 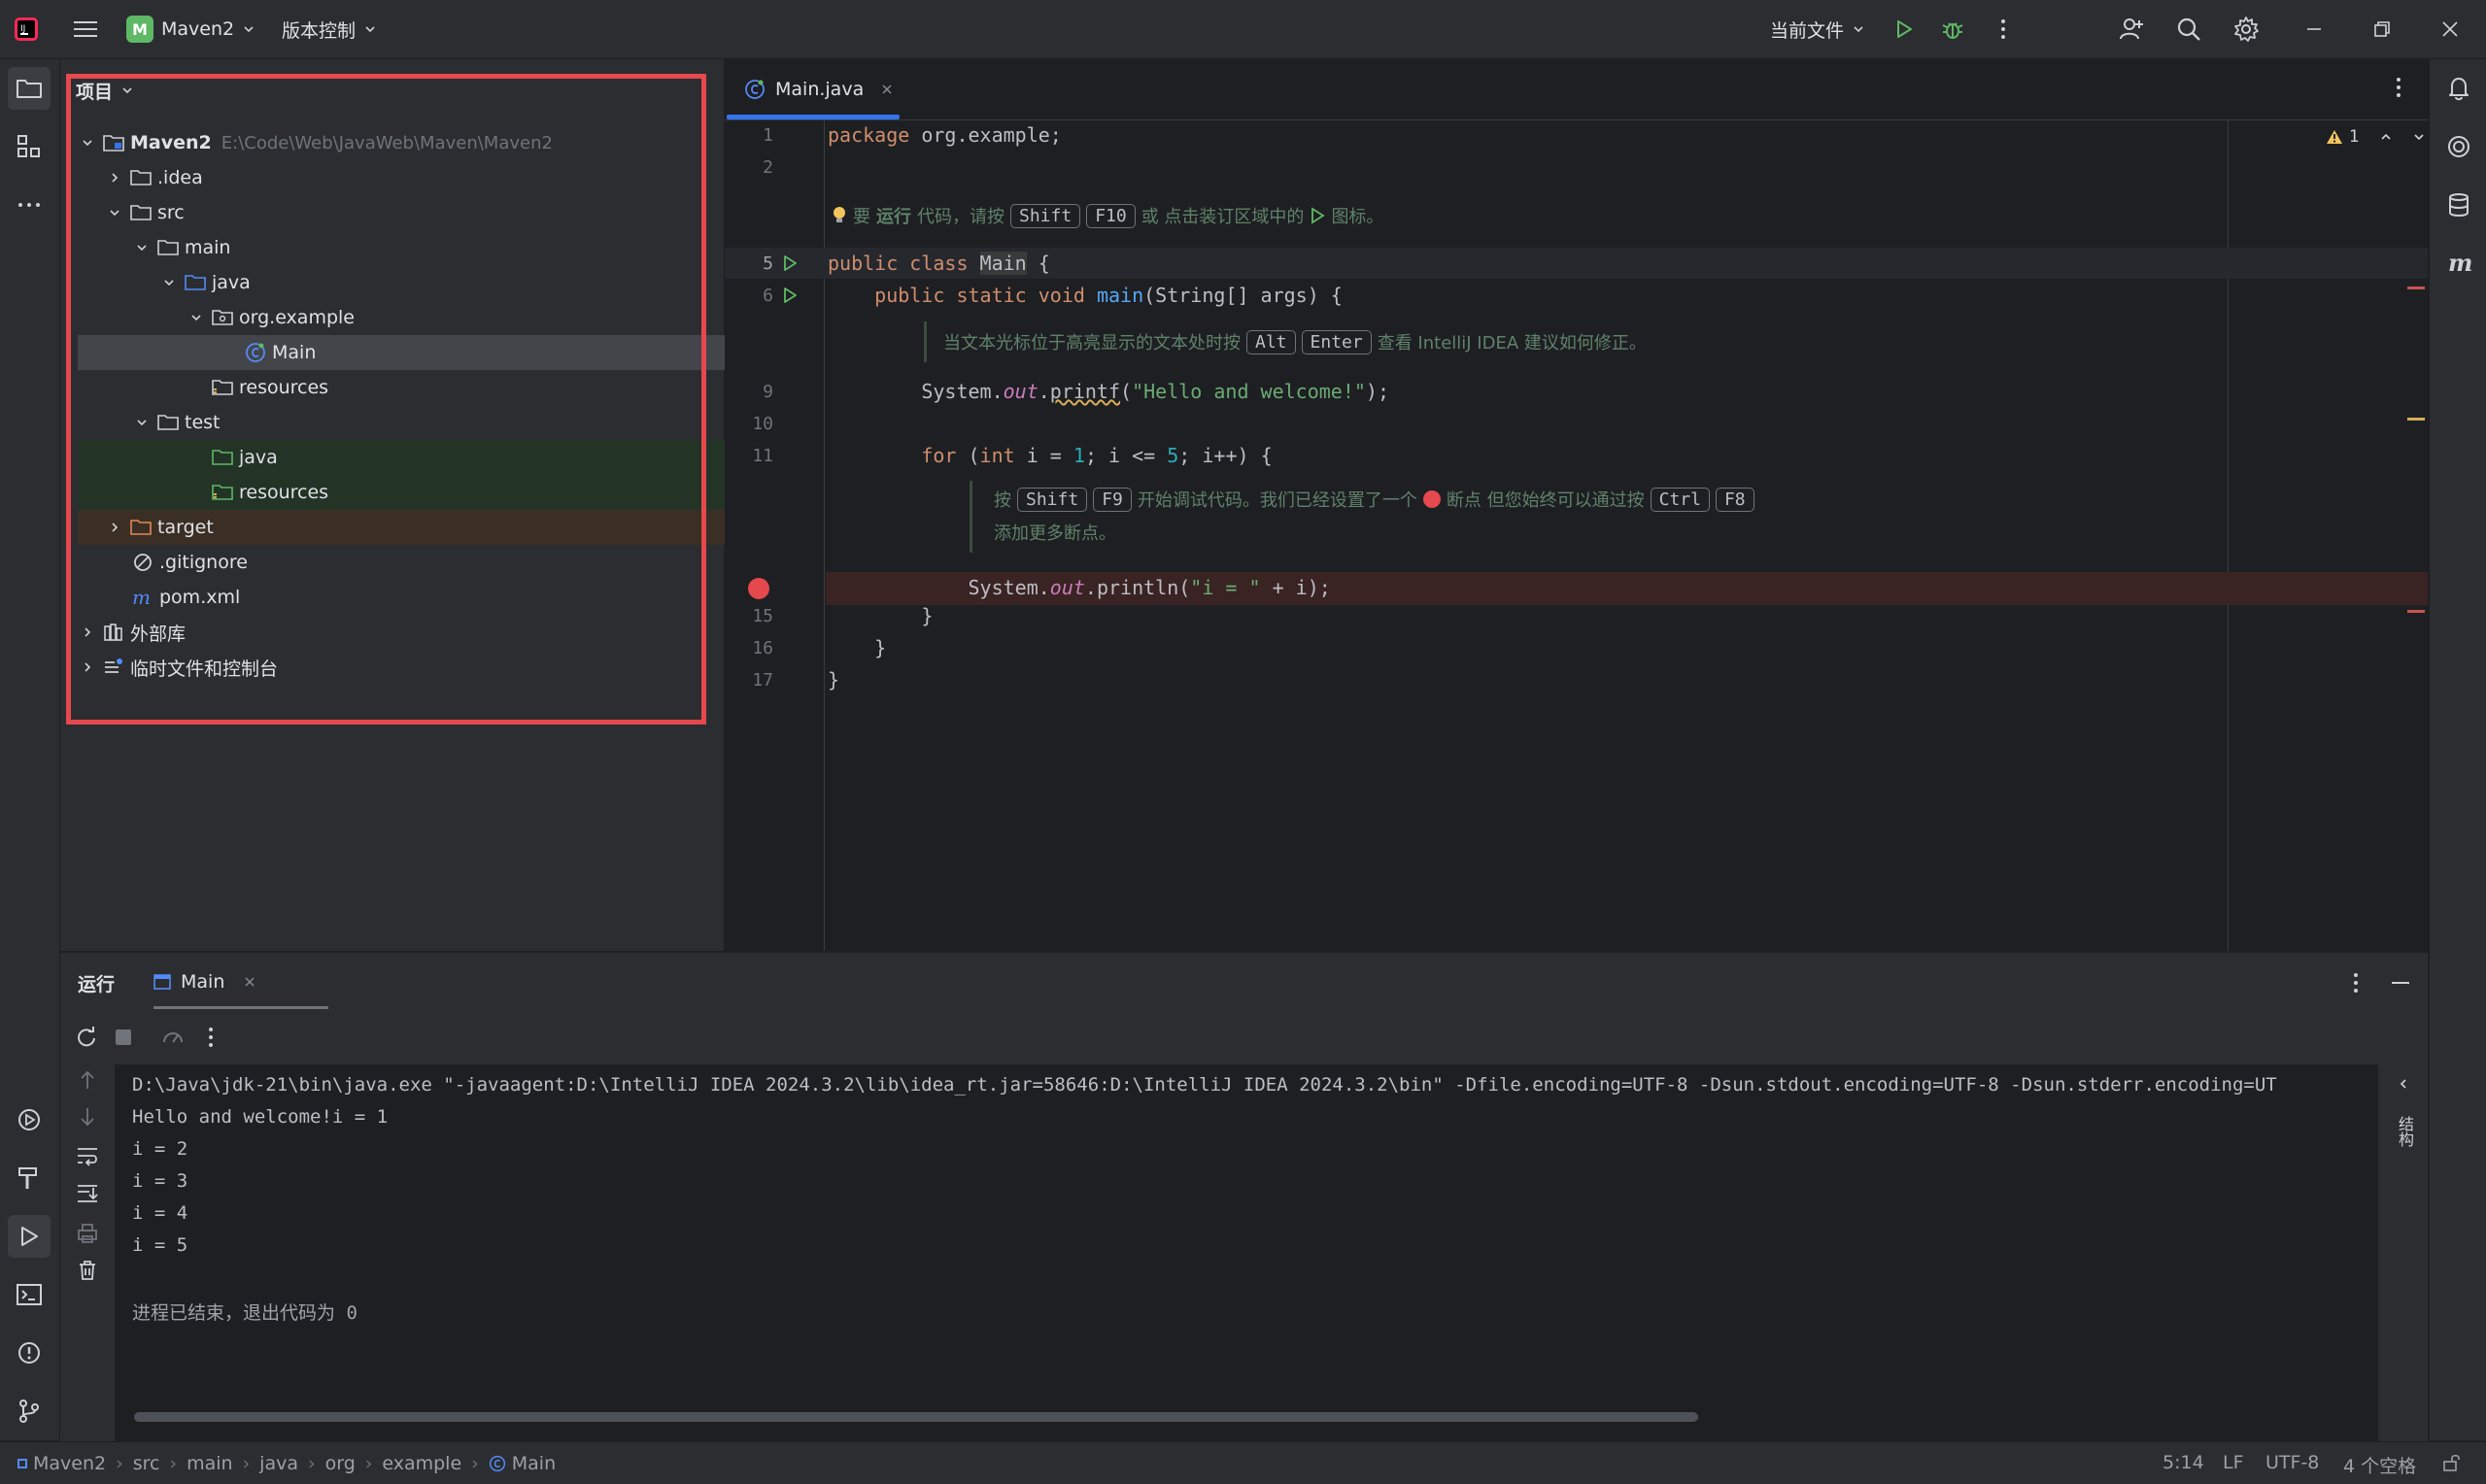 I want to click on vcs-menu: 版本控制, so click(x=329, y=29).